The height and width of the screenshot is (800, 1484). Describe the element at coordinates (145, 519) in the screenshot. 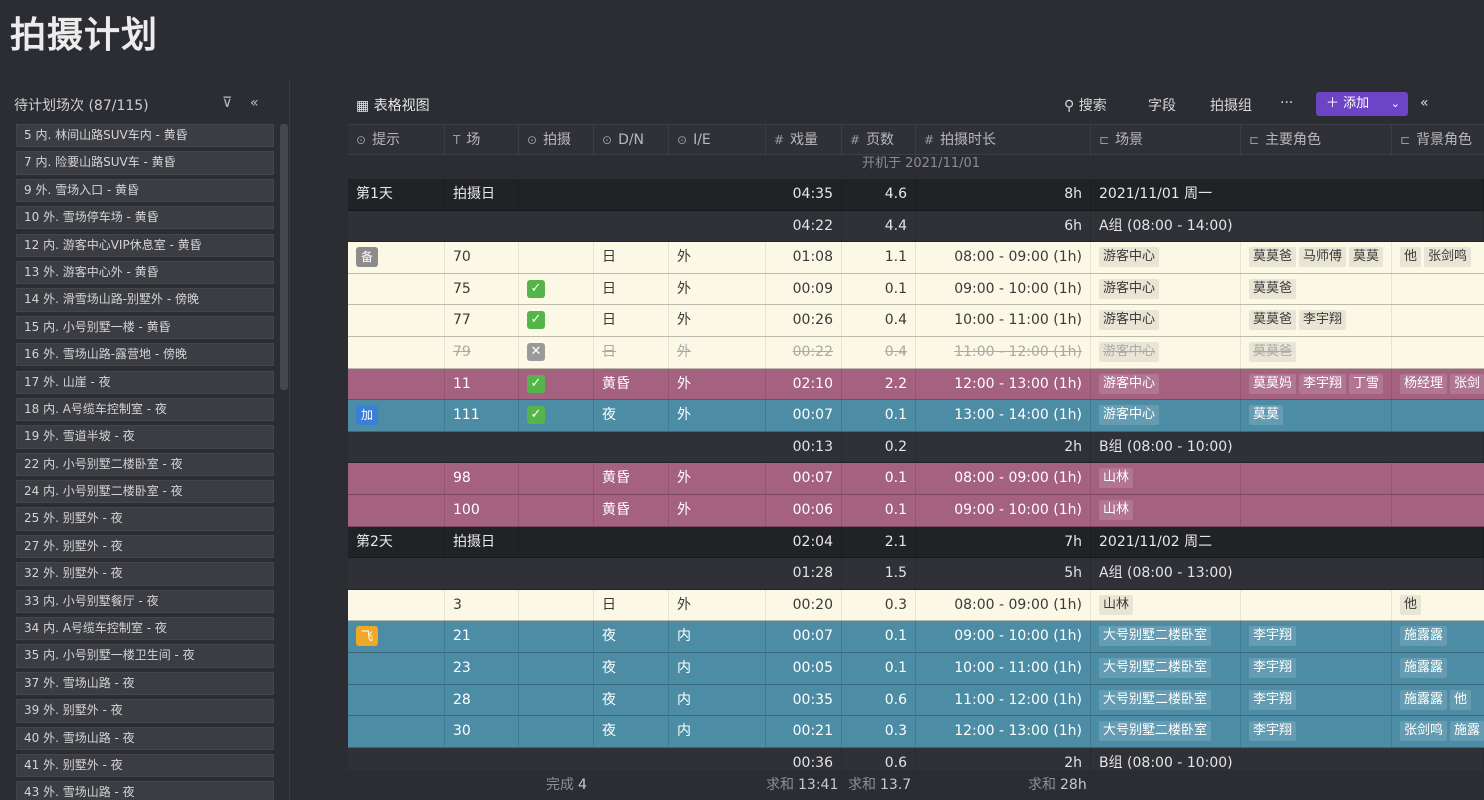

I see `list-item: 25 外. 别墅外 - 夜` at that location.